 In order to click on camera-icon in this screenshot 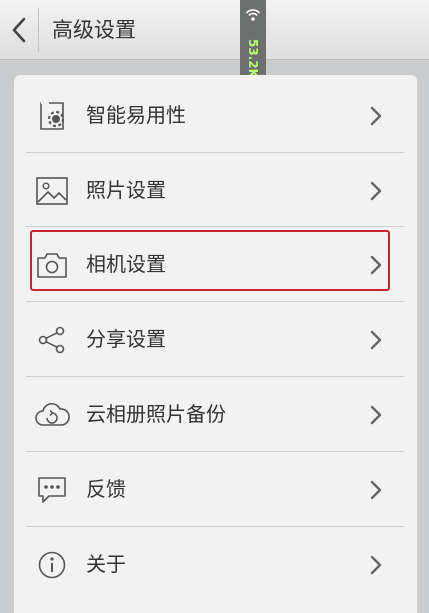, I will do `click(52, 265)`.